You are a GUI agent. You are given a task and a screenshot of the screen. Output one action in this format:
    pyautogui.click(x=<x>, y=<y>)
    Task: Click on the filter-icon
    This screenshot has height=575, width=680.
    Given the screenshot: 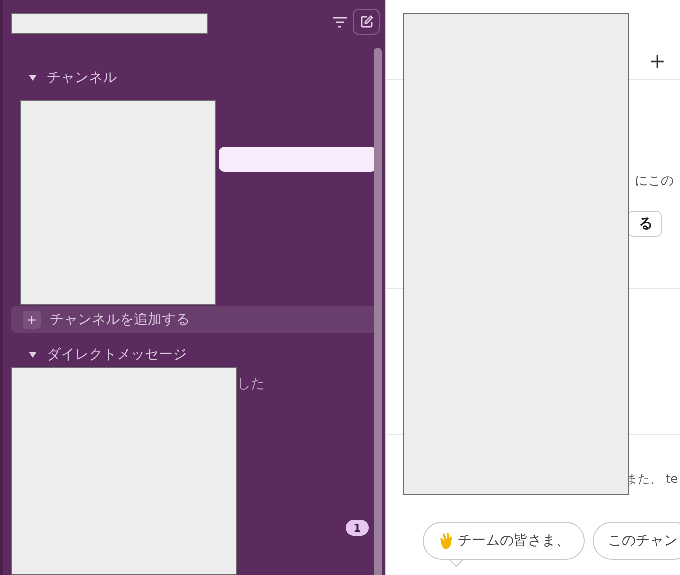 What is the action you would take?
    pyautogui.click(x=340, y=22)
    